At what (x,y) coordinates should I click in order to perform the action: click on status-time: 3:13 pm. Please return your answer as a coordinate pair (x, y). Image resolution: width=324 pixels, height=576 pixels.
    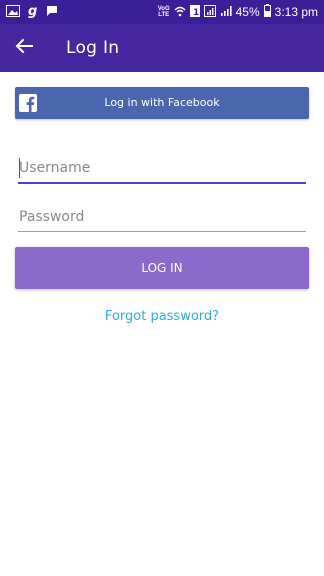
    Looking at the image, I should click on (296, 12).